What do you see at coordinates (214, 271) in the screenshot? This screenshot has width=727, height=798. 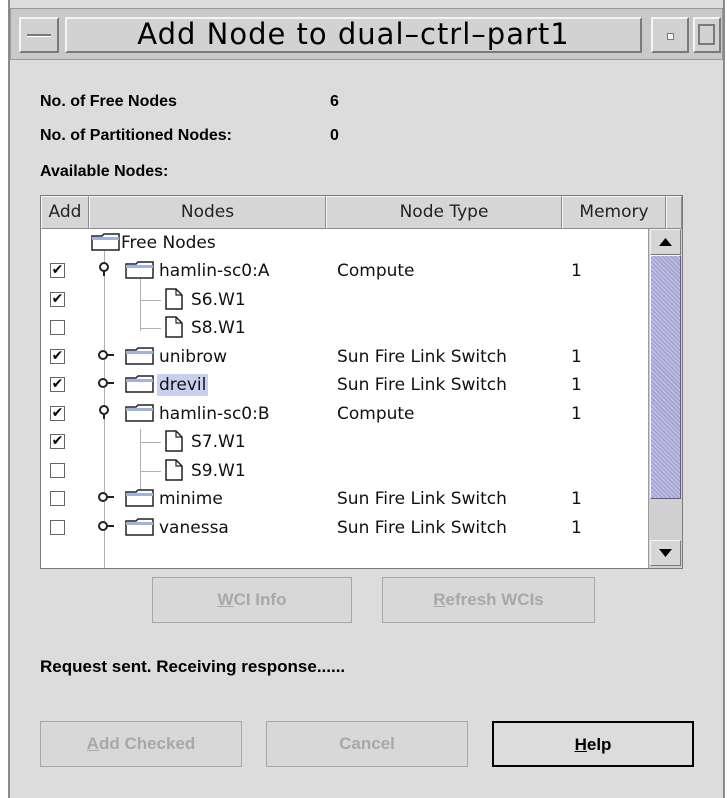 I see `node-name: hamlin-sc0:A` at bounding box center [214, 271].